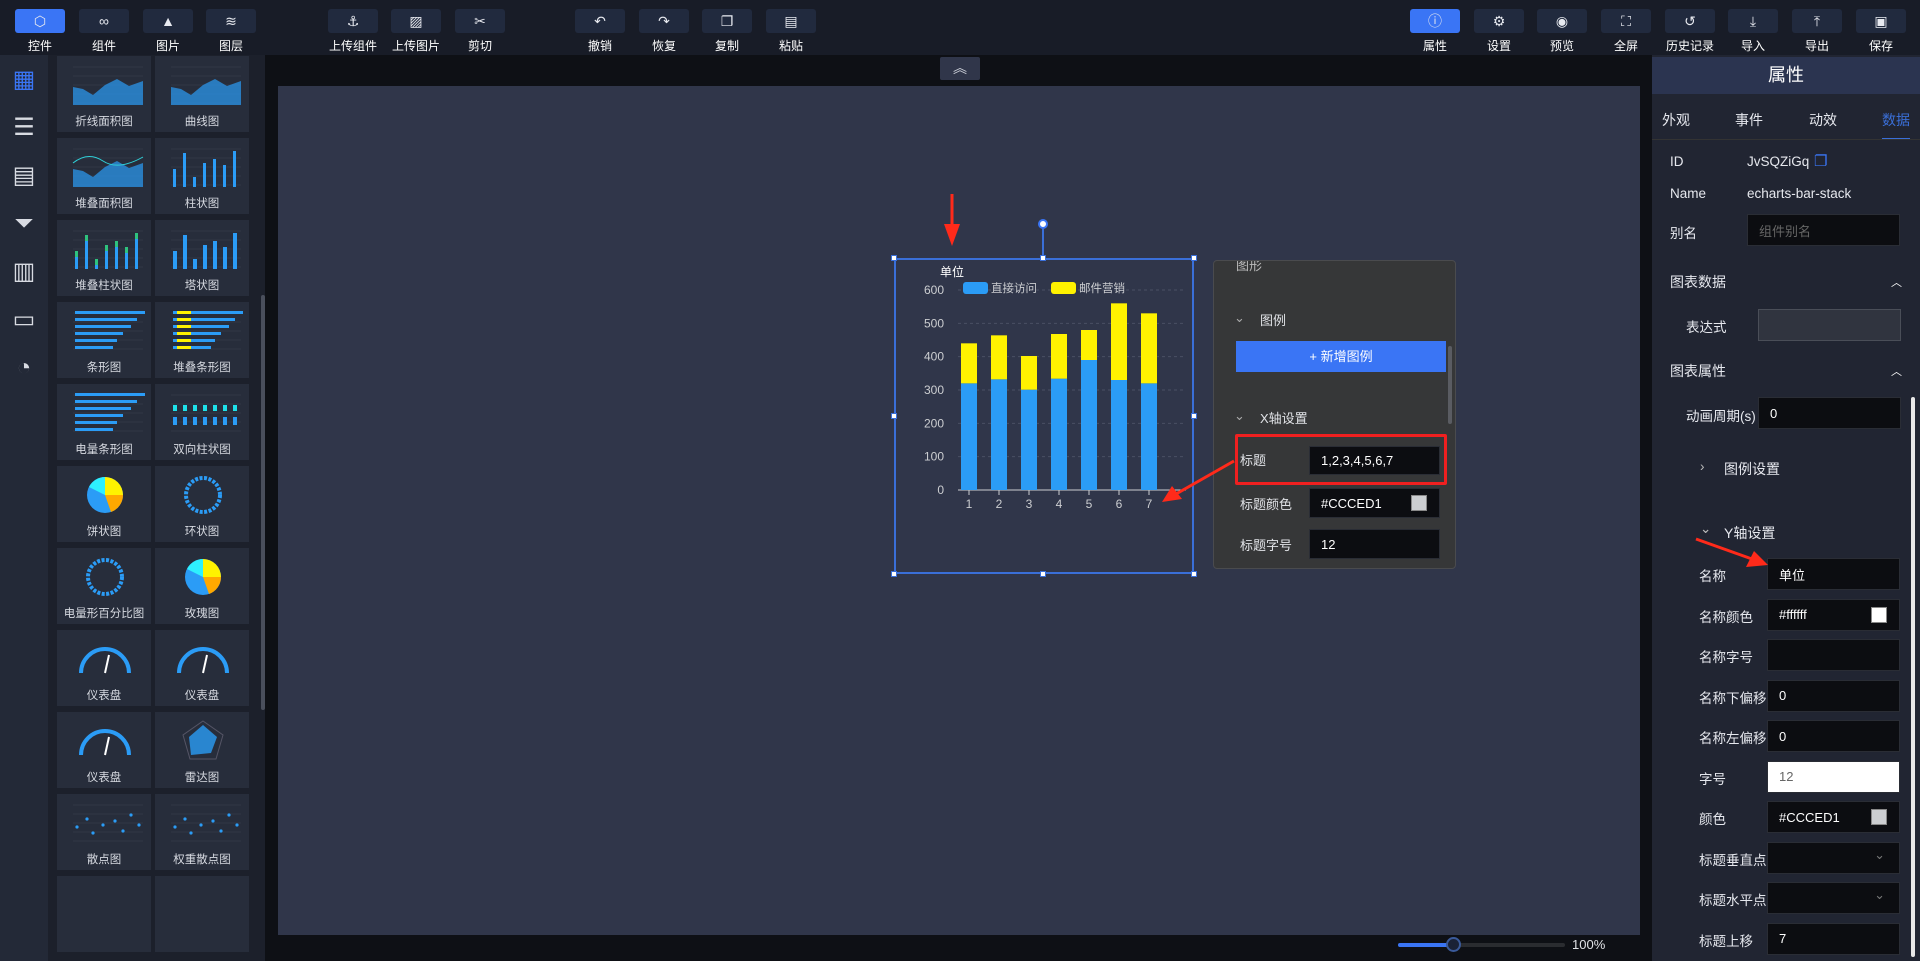  I want to click on copy-button: ❐ 复制, so click(727, 31).